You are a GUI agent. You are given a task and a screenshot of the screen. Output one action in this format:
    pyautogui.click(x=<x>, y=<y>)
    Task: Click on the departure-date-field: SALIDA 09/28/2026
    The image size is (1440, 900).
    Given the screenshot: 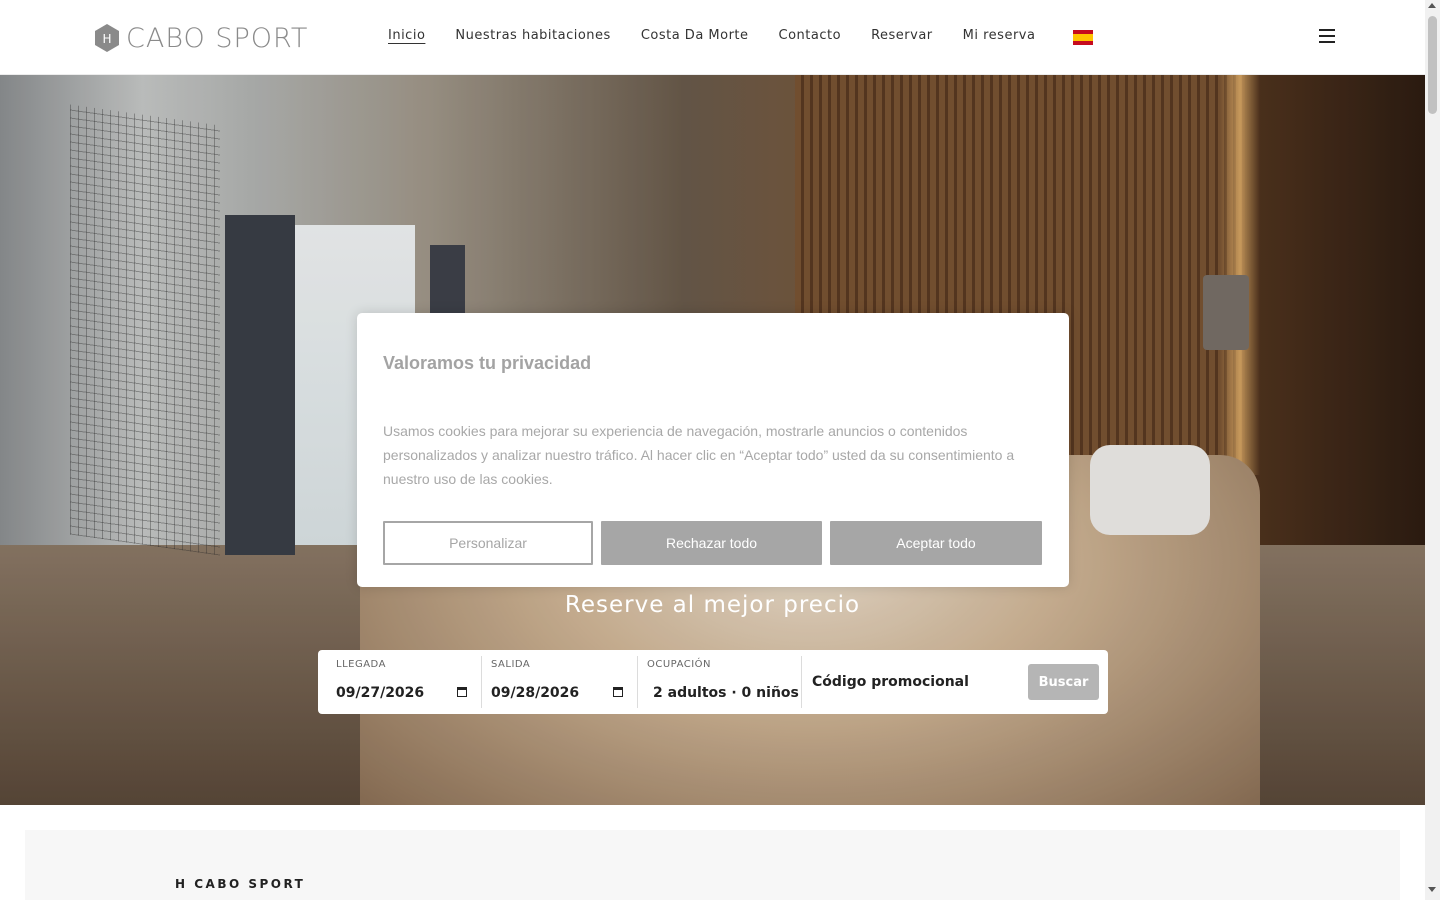 What is the action you would take?
    pyautogui.click(x=560, y=682)
    